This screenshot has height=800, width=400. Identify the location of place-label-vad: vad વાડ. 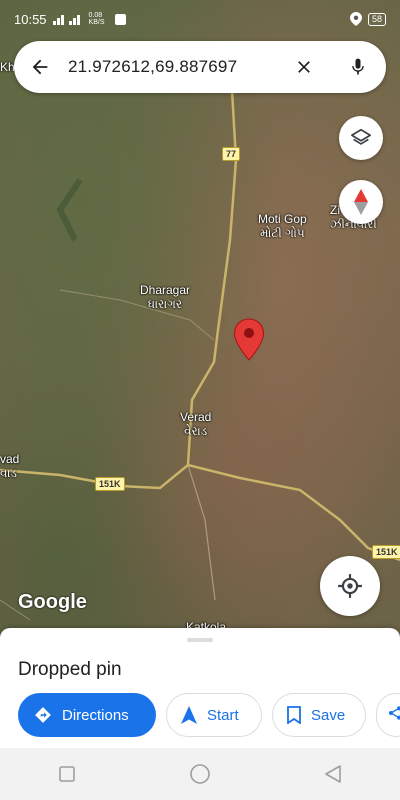
(9, 466).